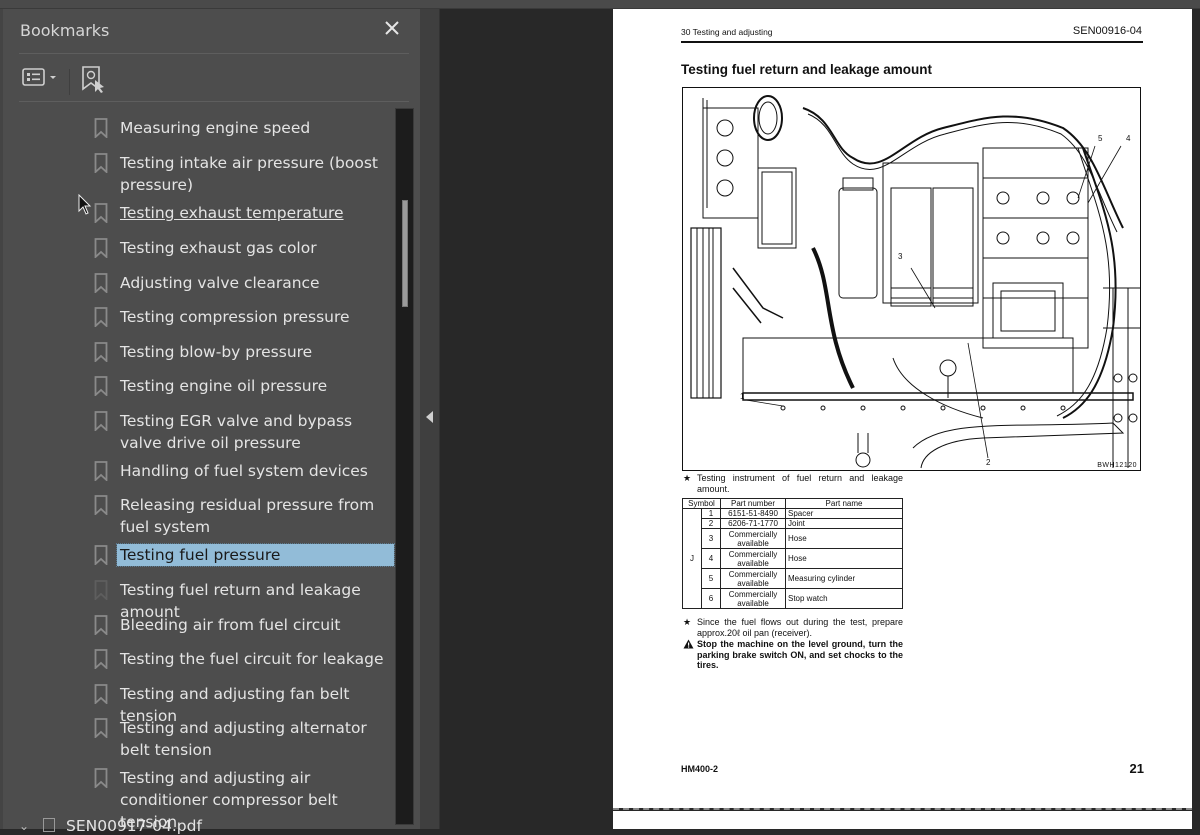 Image resolution: width=1200 pixels, height=835 pixels. Describe the element at coordinates (1100, 138) in the screenshot. I see `callout-5: 5` at that location.